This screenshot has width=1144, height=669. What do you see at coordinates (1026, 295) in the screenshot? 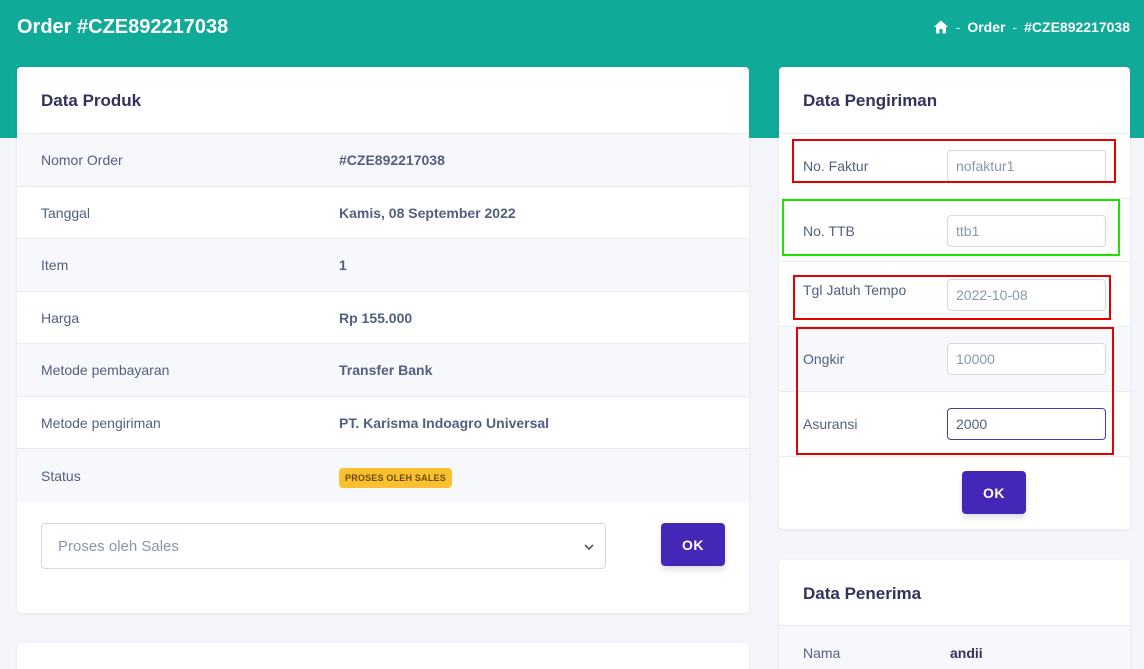
I see `due-date-input` at bounding box center [1026, 295].